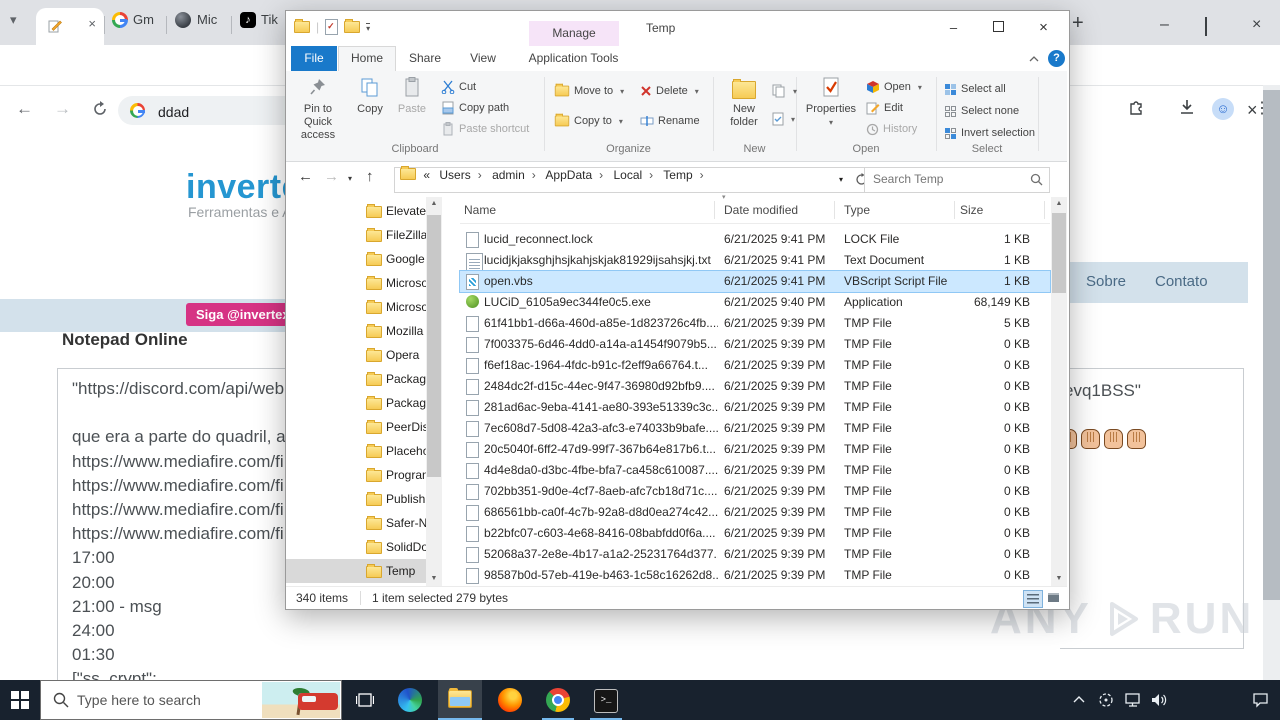 The image size is (1280, 720). What do you see at coordinates (744, 102) in the screenshot?
I see `new-folder-button: New folder` at bounding box center [744, 102].